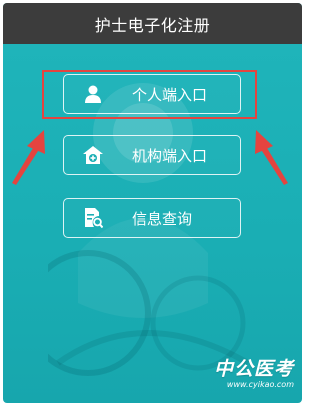  Describe the element at coordinates (150, 157) in the screenshot. I see `annotation-arrows` at that location.